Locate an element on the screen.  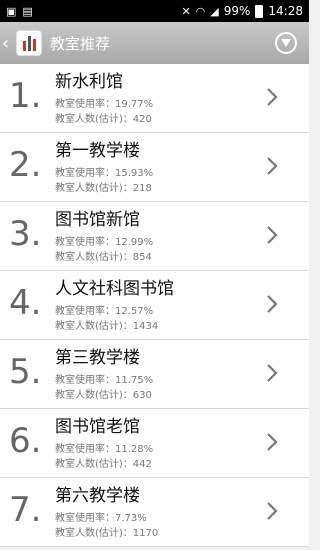
dropdown-menu-icon is located at coordinates (286, 43).